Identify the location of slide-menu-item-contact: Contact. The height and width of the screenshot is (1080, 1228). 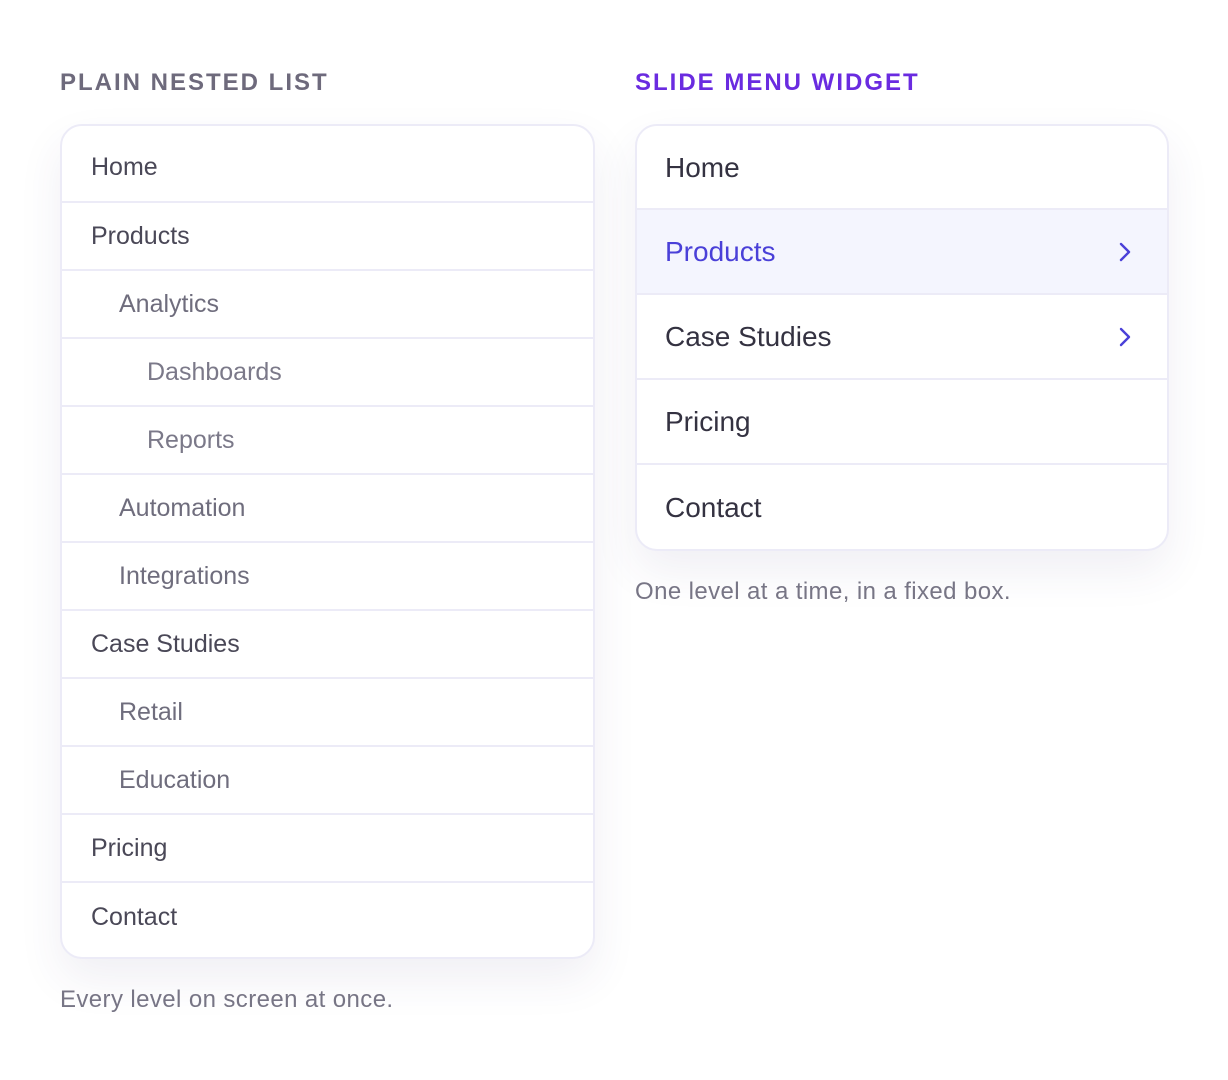
(902, 507).